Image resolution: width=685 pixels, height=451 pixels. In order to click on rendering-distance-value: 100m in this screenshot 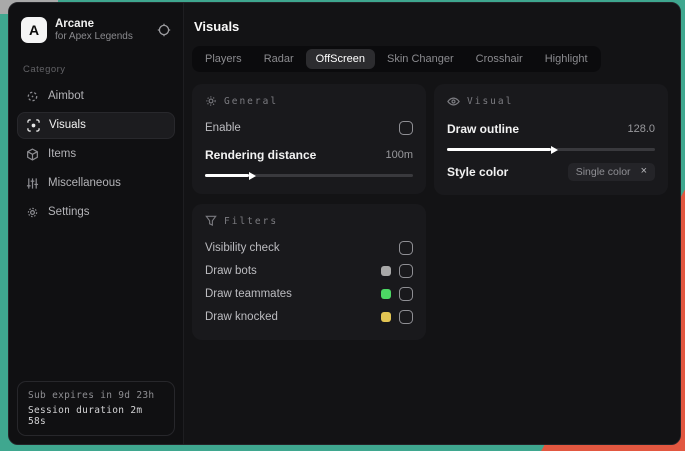, I will do `click(399, 154)`.